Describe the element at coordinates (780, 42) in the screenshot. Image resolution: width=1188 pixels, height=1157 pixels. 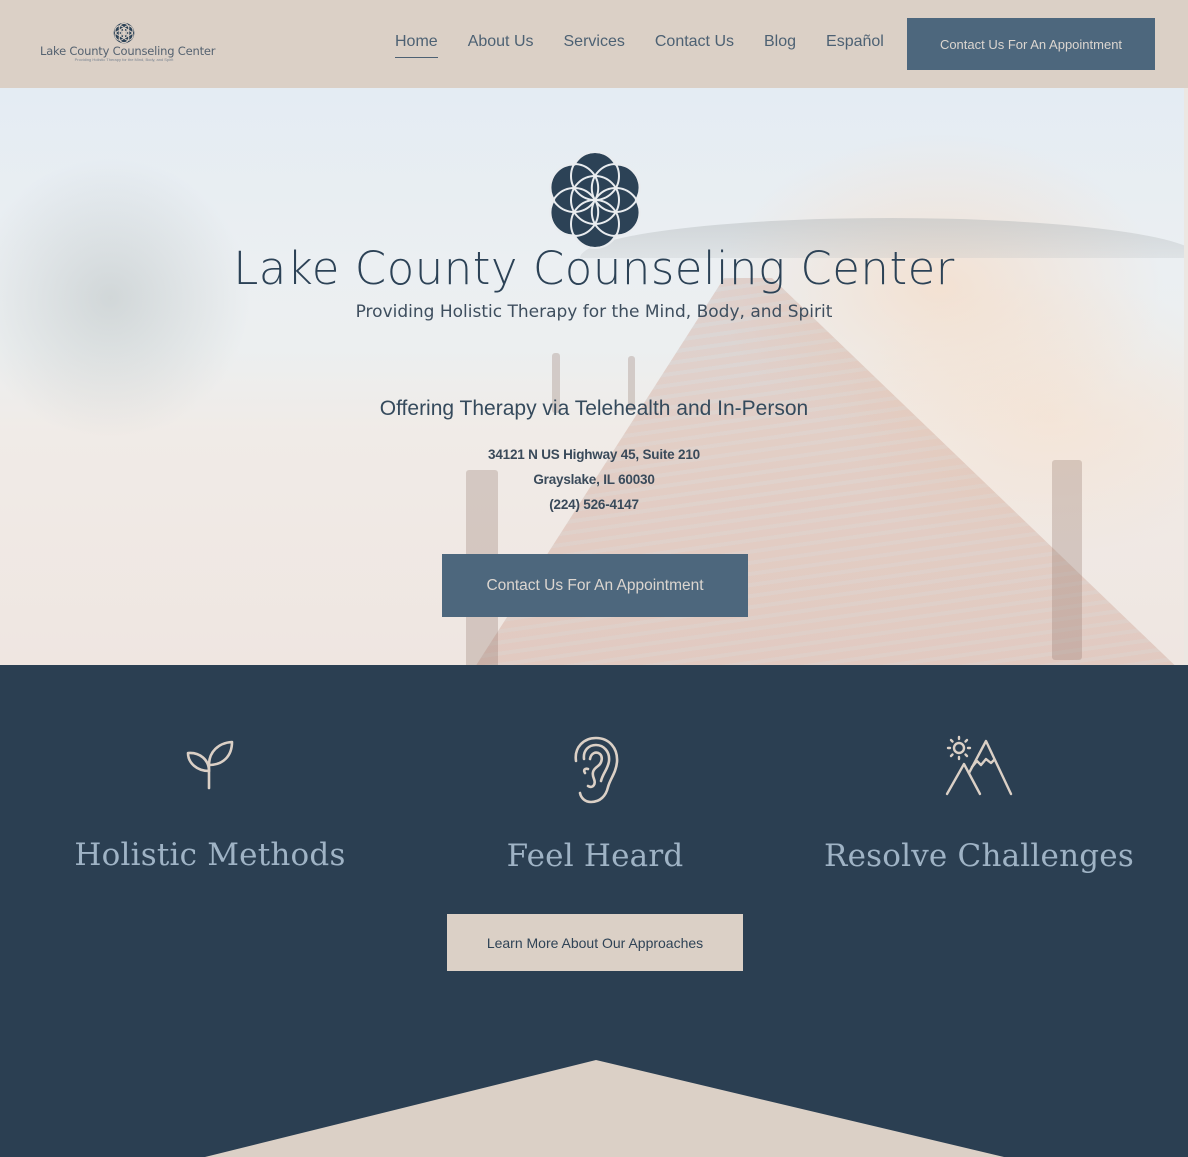
I see `nav-blog: Blog` at that location.